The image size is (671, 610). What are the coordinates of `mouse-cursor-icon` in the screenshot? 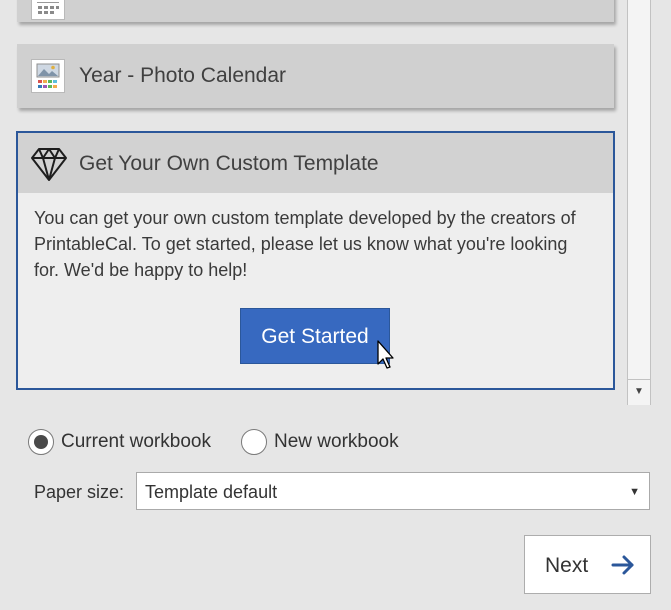 It's located at (385, 354).